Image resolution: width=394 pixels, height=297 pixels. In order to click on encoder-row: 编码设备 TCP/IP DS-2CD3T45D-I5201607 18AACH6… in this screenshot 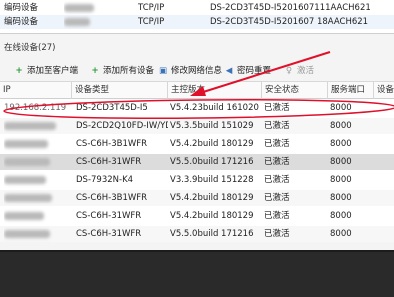, I will do `click(197, 22)`.